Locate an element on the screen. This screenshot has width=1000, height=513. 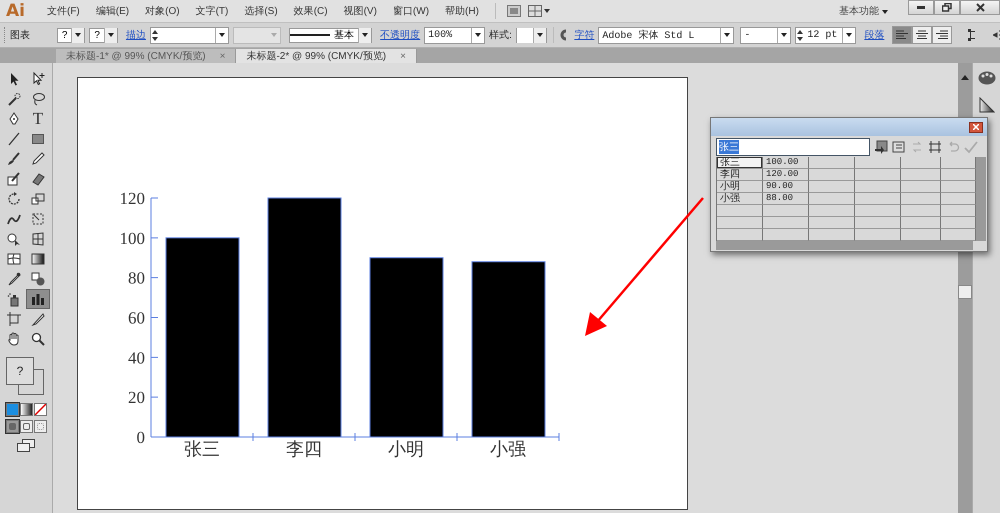
menu-item: 视图(V) is located at coordinates (360, 11).